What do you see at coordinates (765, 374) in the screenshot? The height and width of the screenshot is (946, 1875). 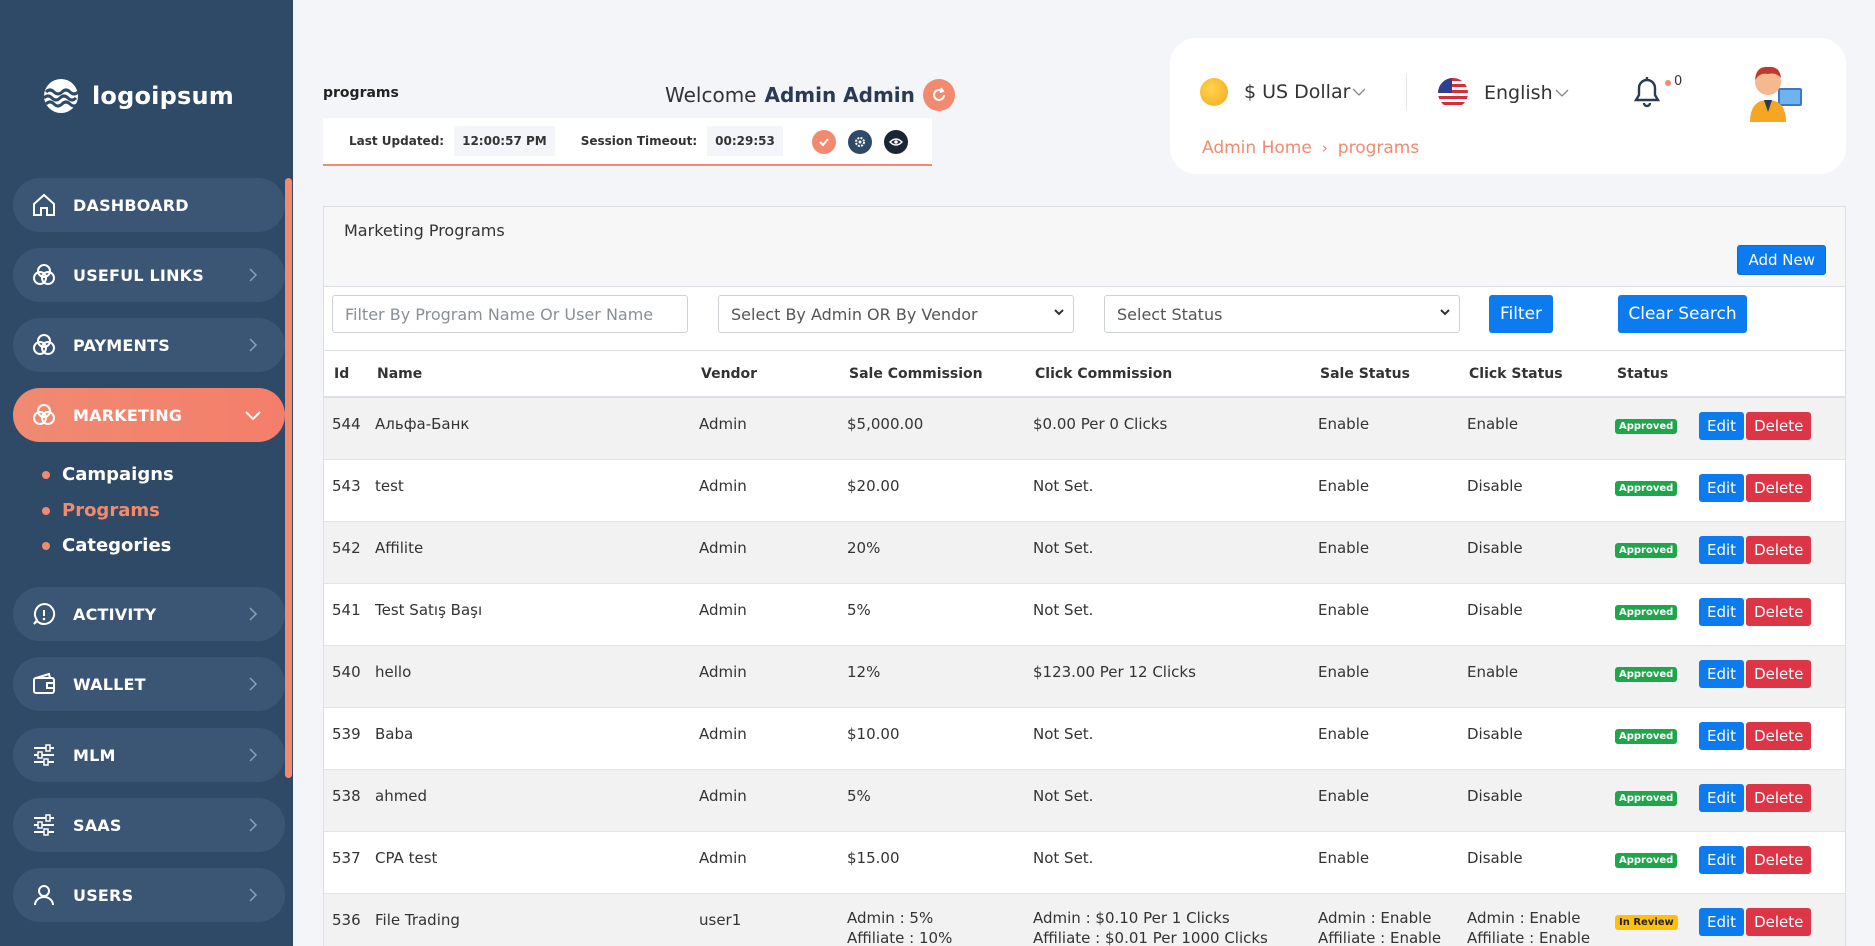 I see `column-header: Vendor` at bounding box center [765, 374].